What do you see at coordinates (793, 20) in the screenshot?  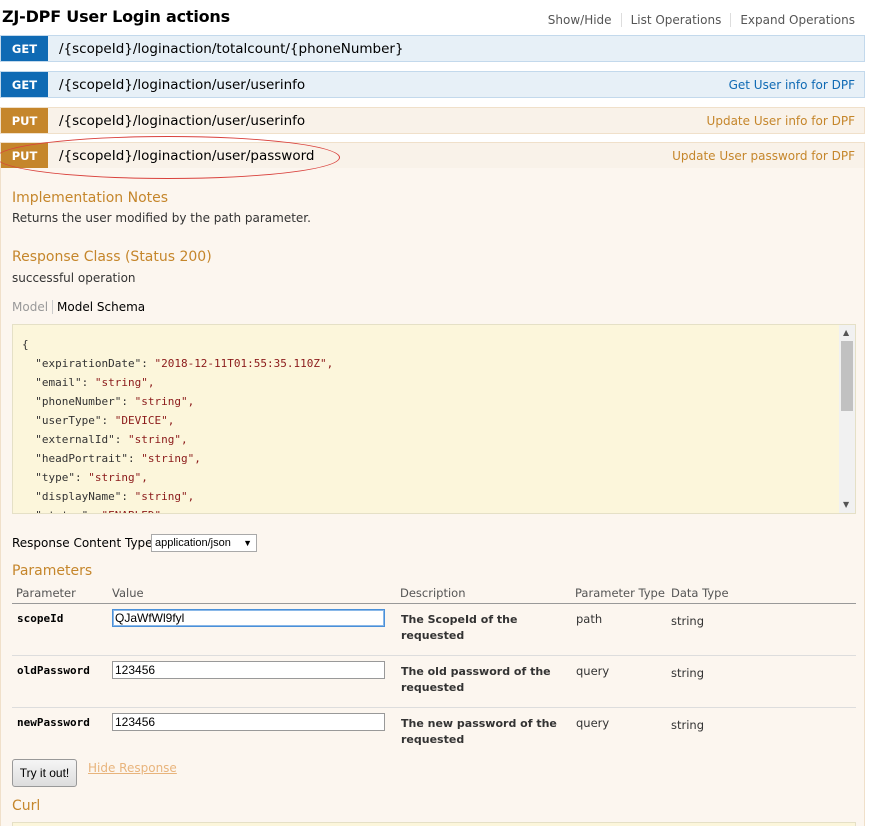 I see `expand-operations-link: Expand Operations` at bounding box center [793, 20].